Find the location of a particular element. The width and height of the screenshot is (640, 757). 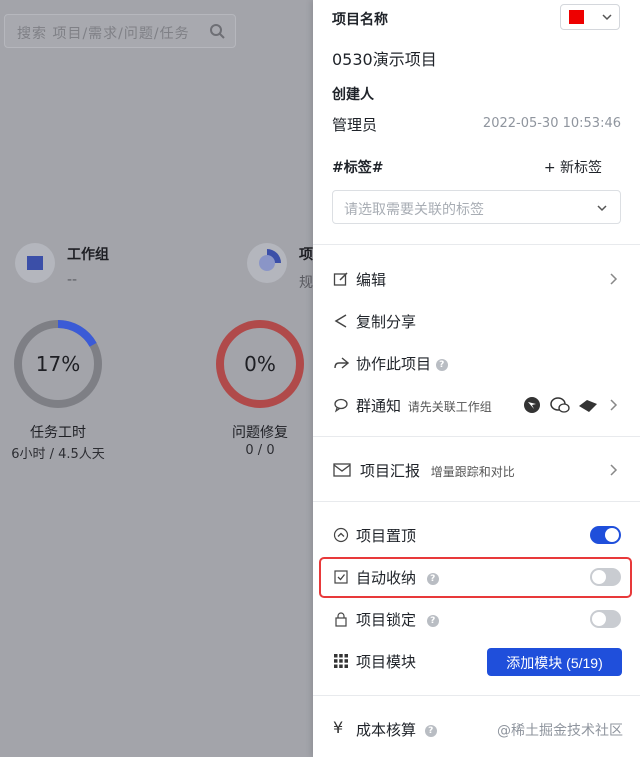

tag-select-placeholder: 请选取需要关联的标签 is located at coordinates (414, 210).